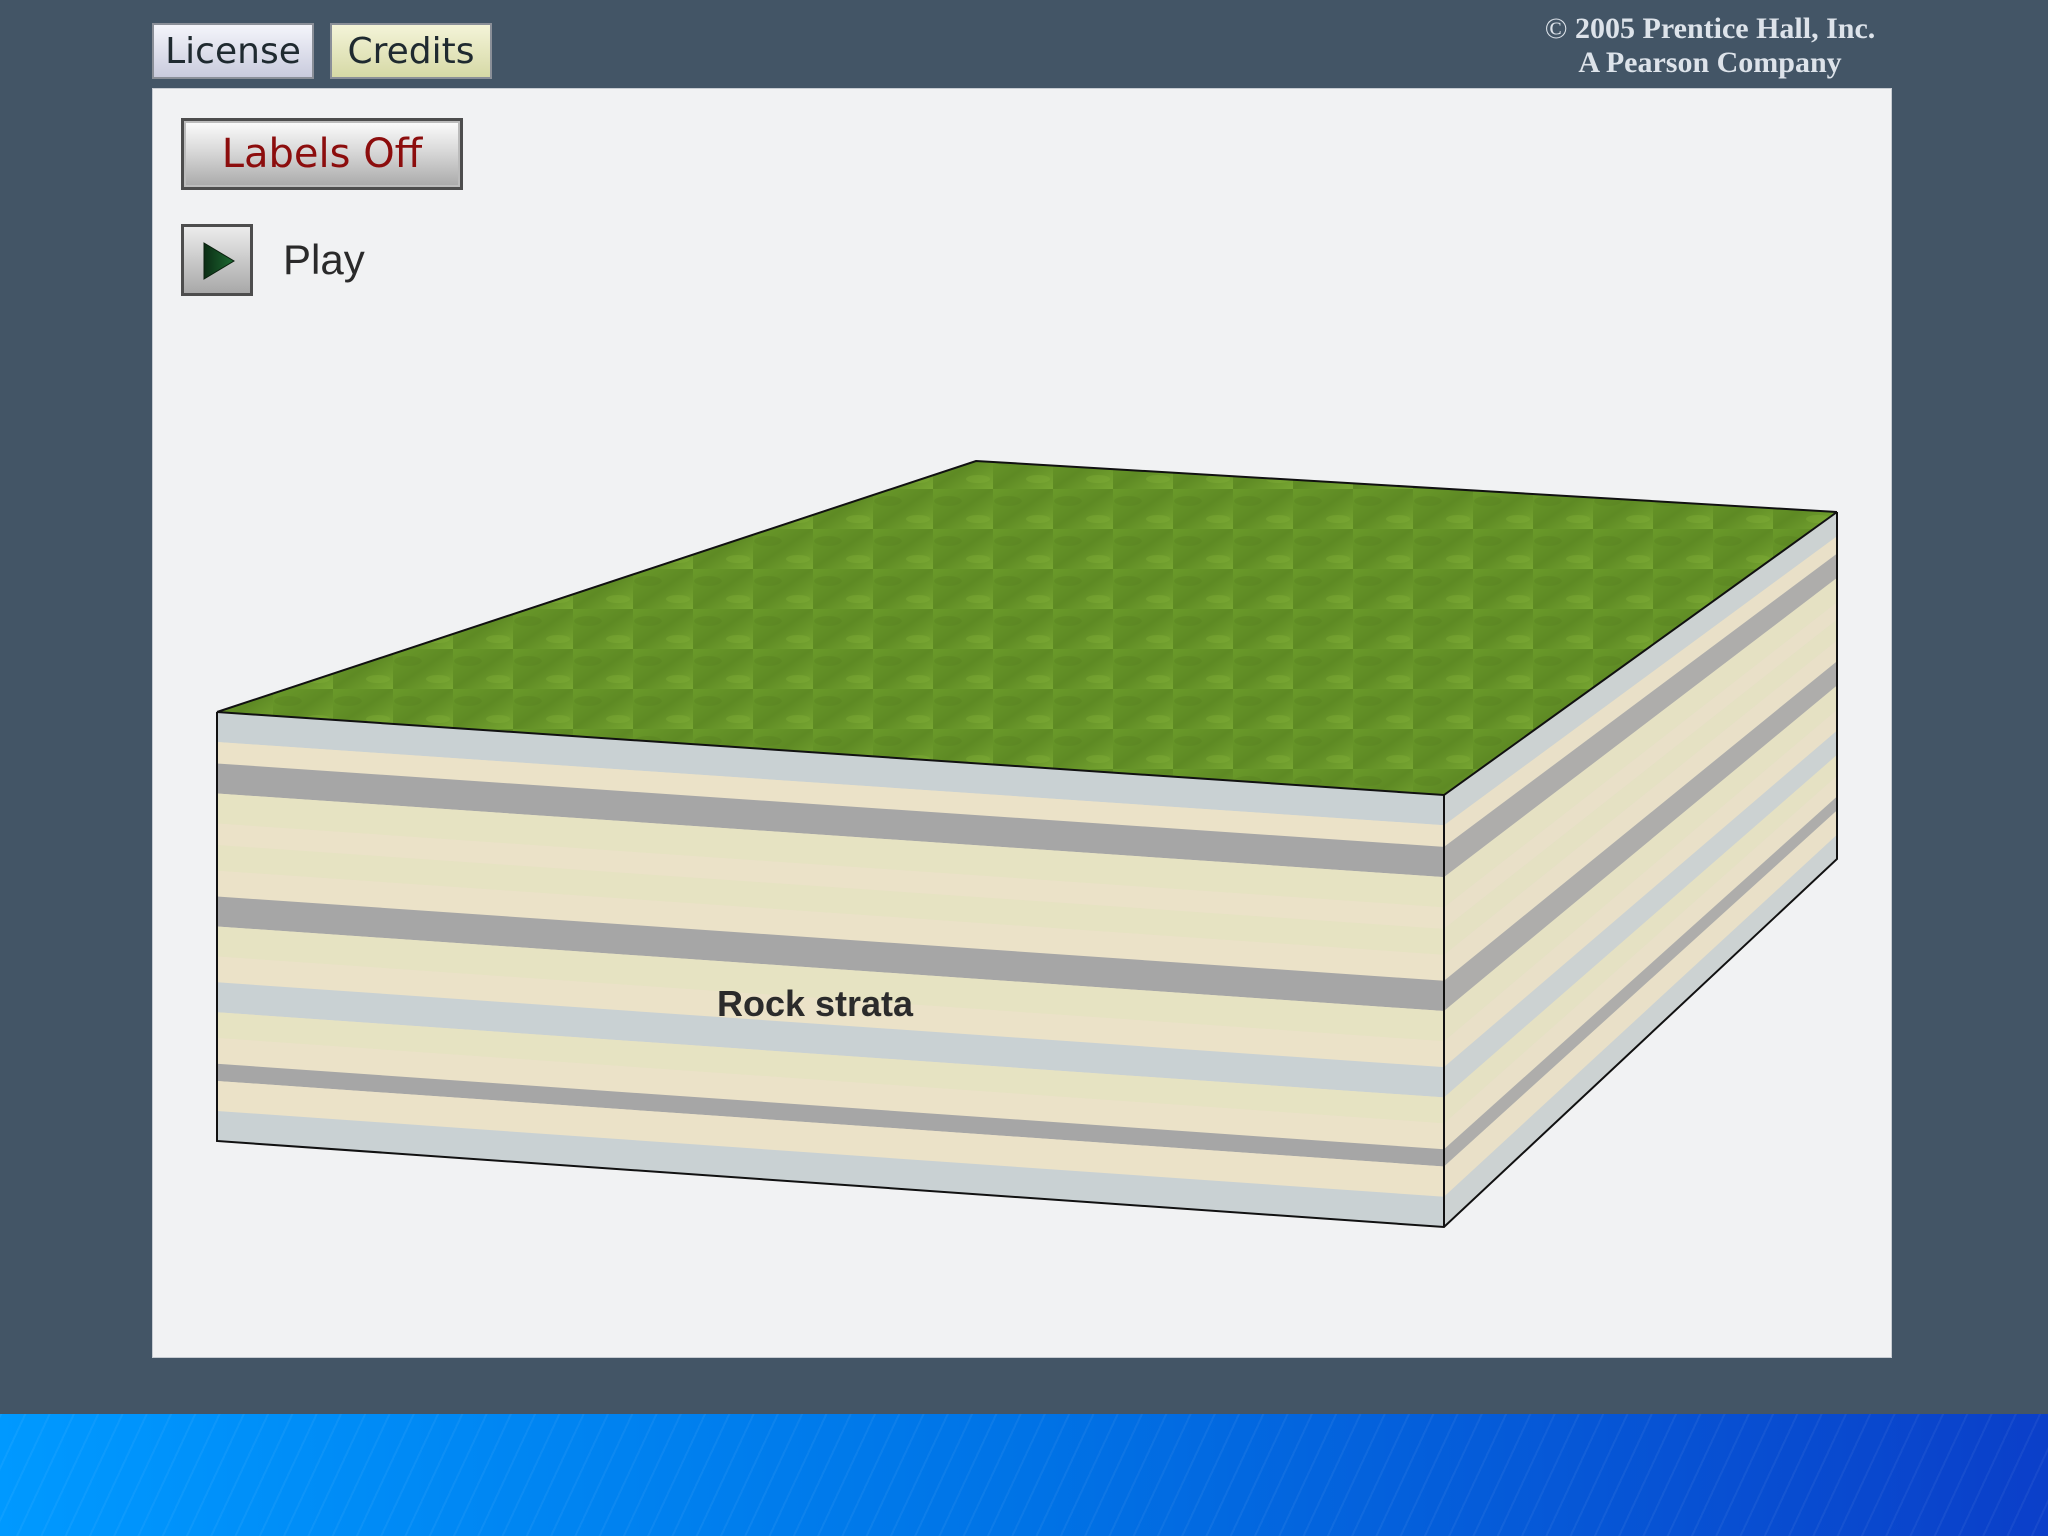  What do you see at coordinates (233, 51) in the screenshot?
I see `license-button: License` at bounding box center [233, 51].